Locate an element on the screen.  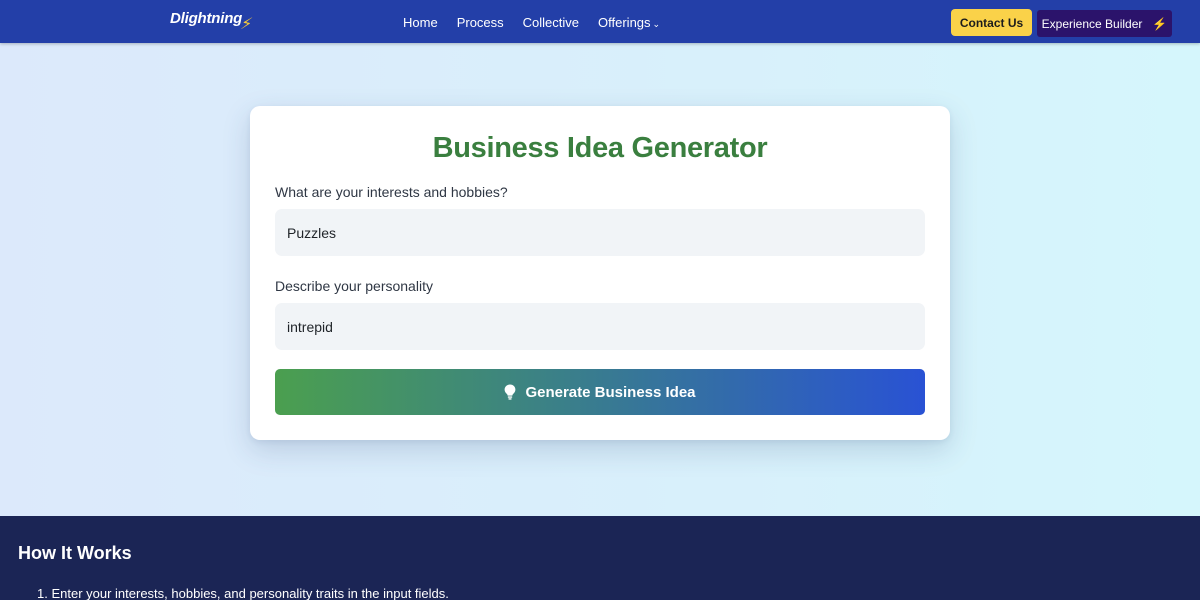
page-title: Business Idea Generator is located at coordinates (600, 148).